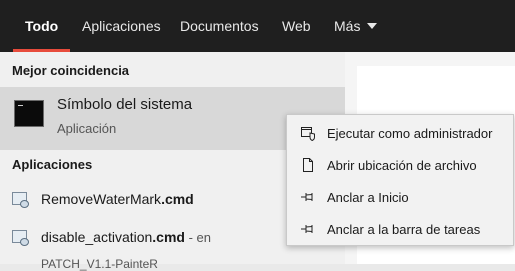  I want to click on tab-todo: Todo, so click(41, 26).